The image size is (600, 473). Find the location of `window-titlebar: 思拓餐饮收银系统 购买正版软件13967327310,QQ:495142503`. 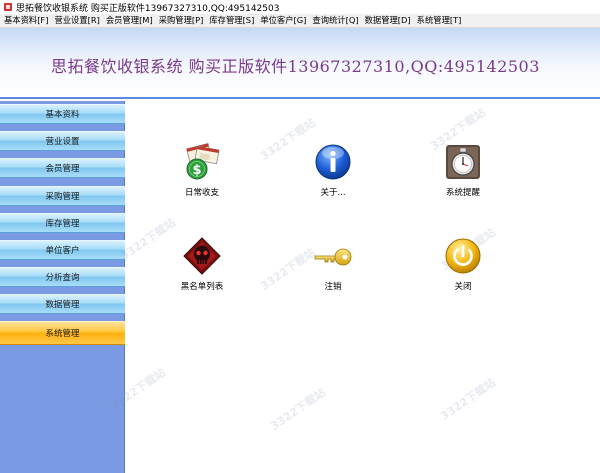

window-titlebar: 思拓餐饮收银系统 购买正版软件13967327310,QQ:495142503 is located at coordinates (300, 7).